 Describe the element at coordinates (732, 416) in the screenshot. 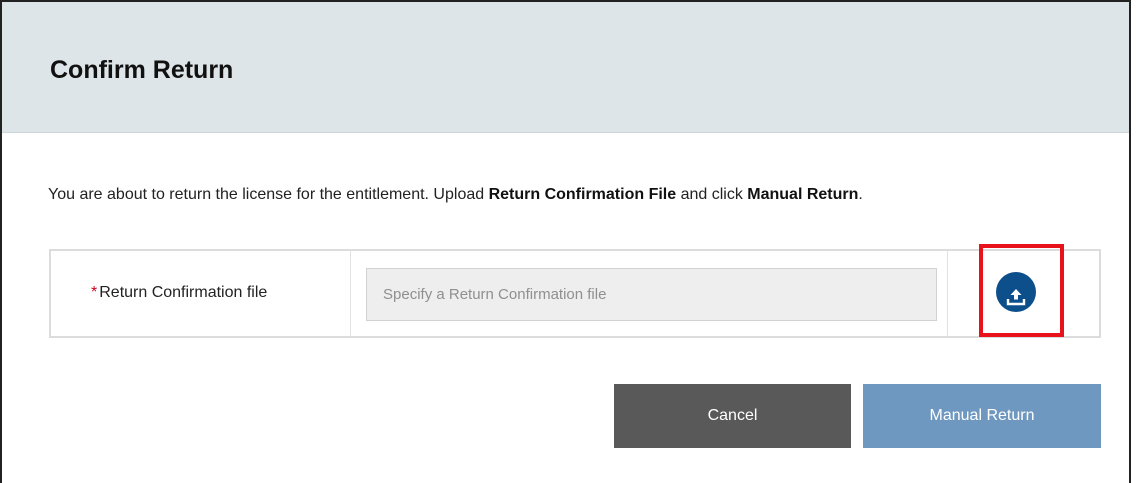

I see `cancel-button: Cancel` at that location.